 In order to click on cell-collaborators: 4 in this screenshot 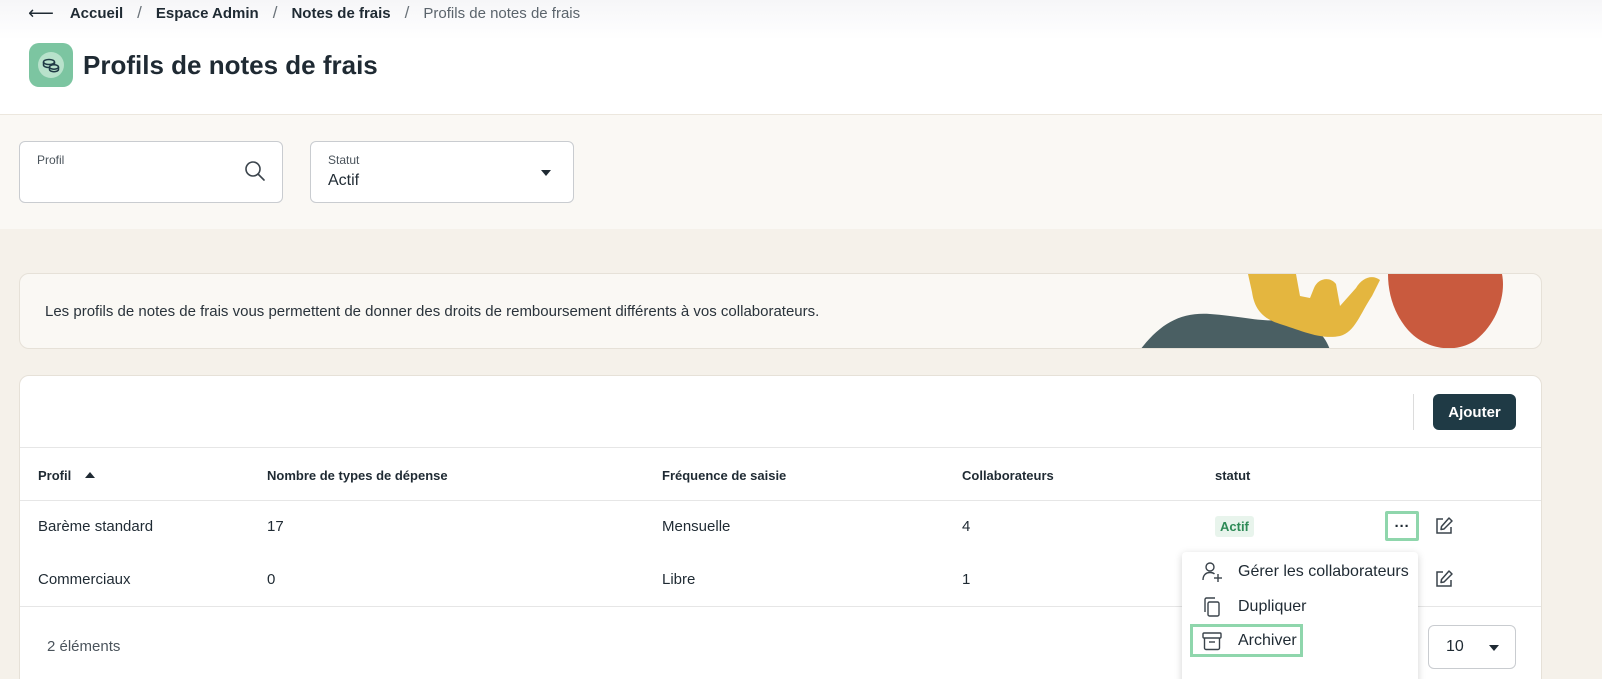, I will do `click(966, 526)`.